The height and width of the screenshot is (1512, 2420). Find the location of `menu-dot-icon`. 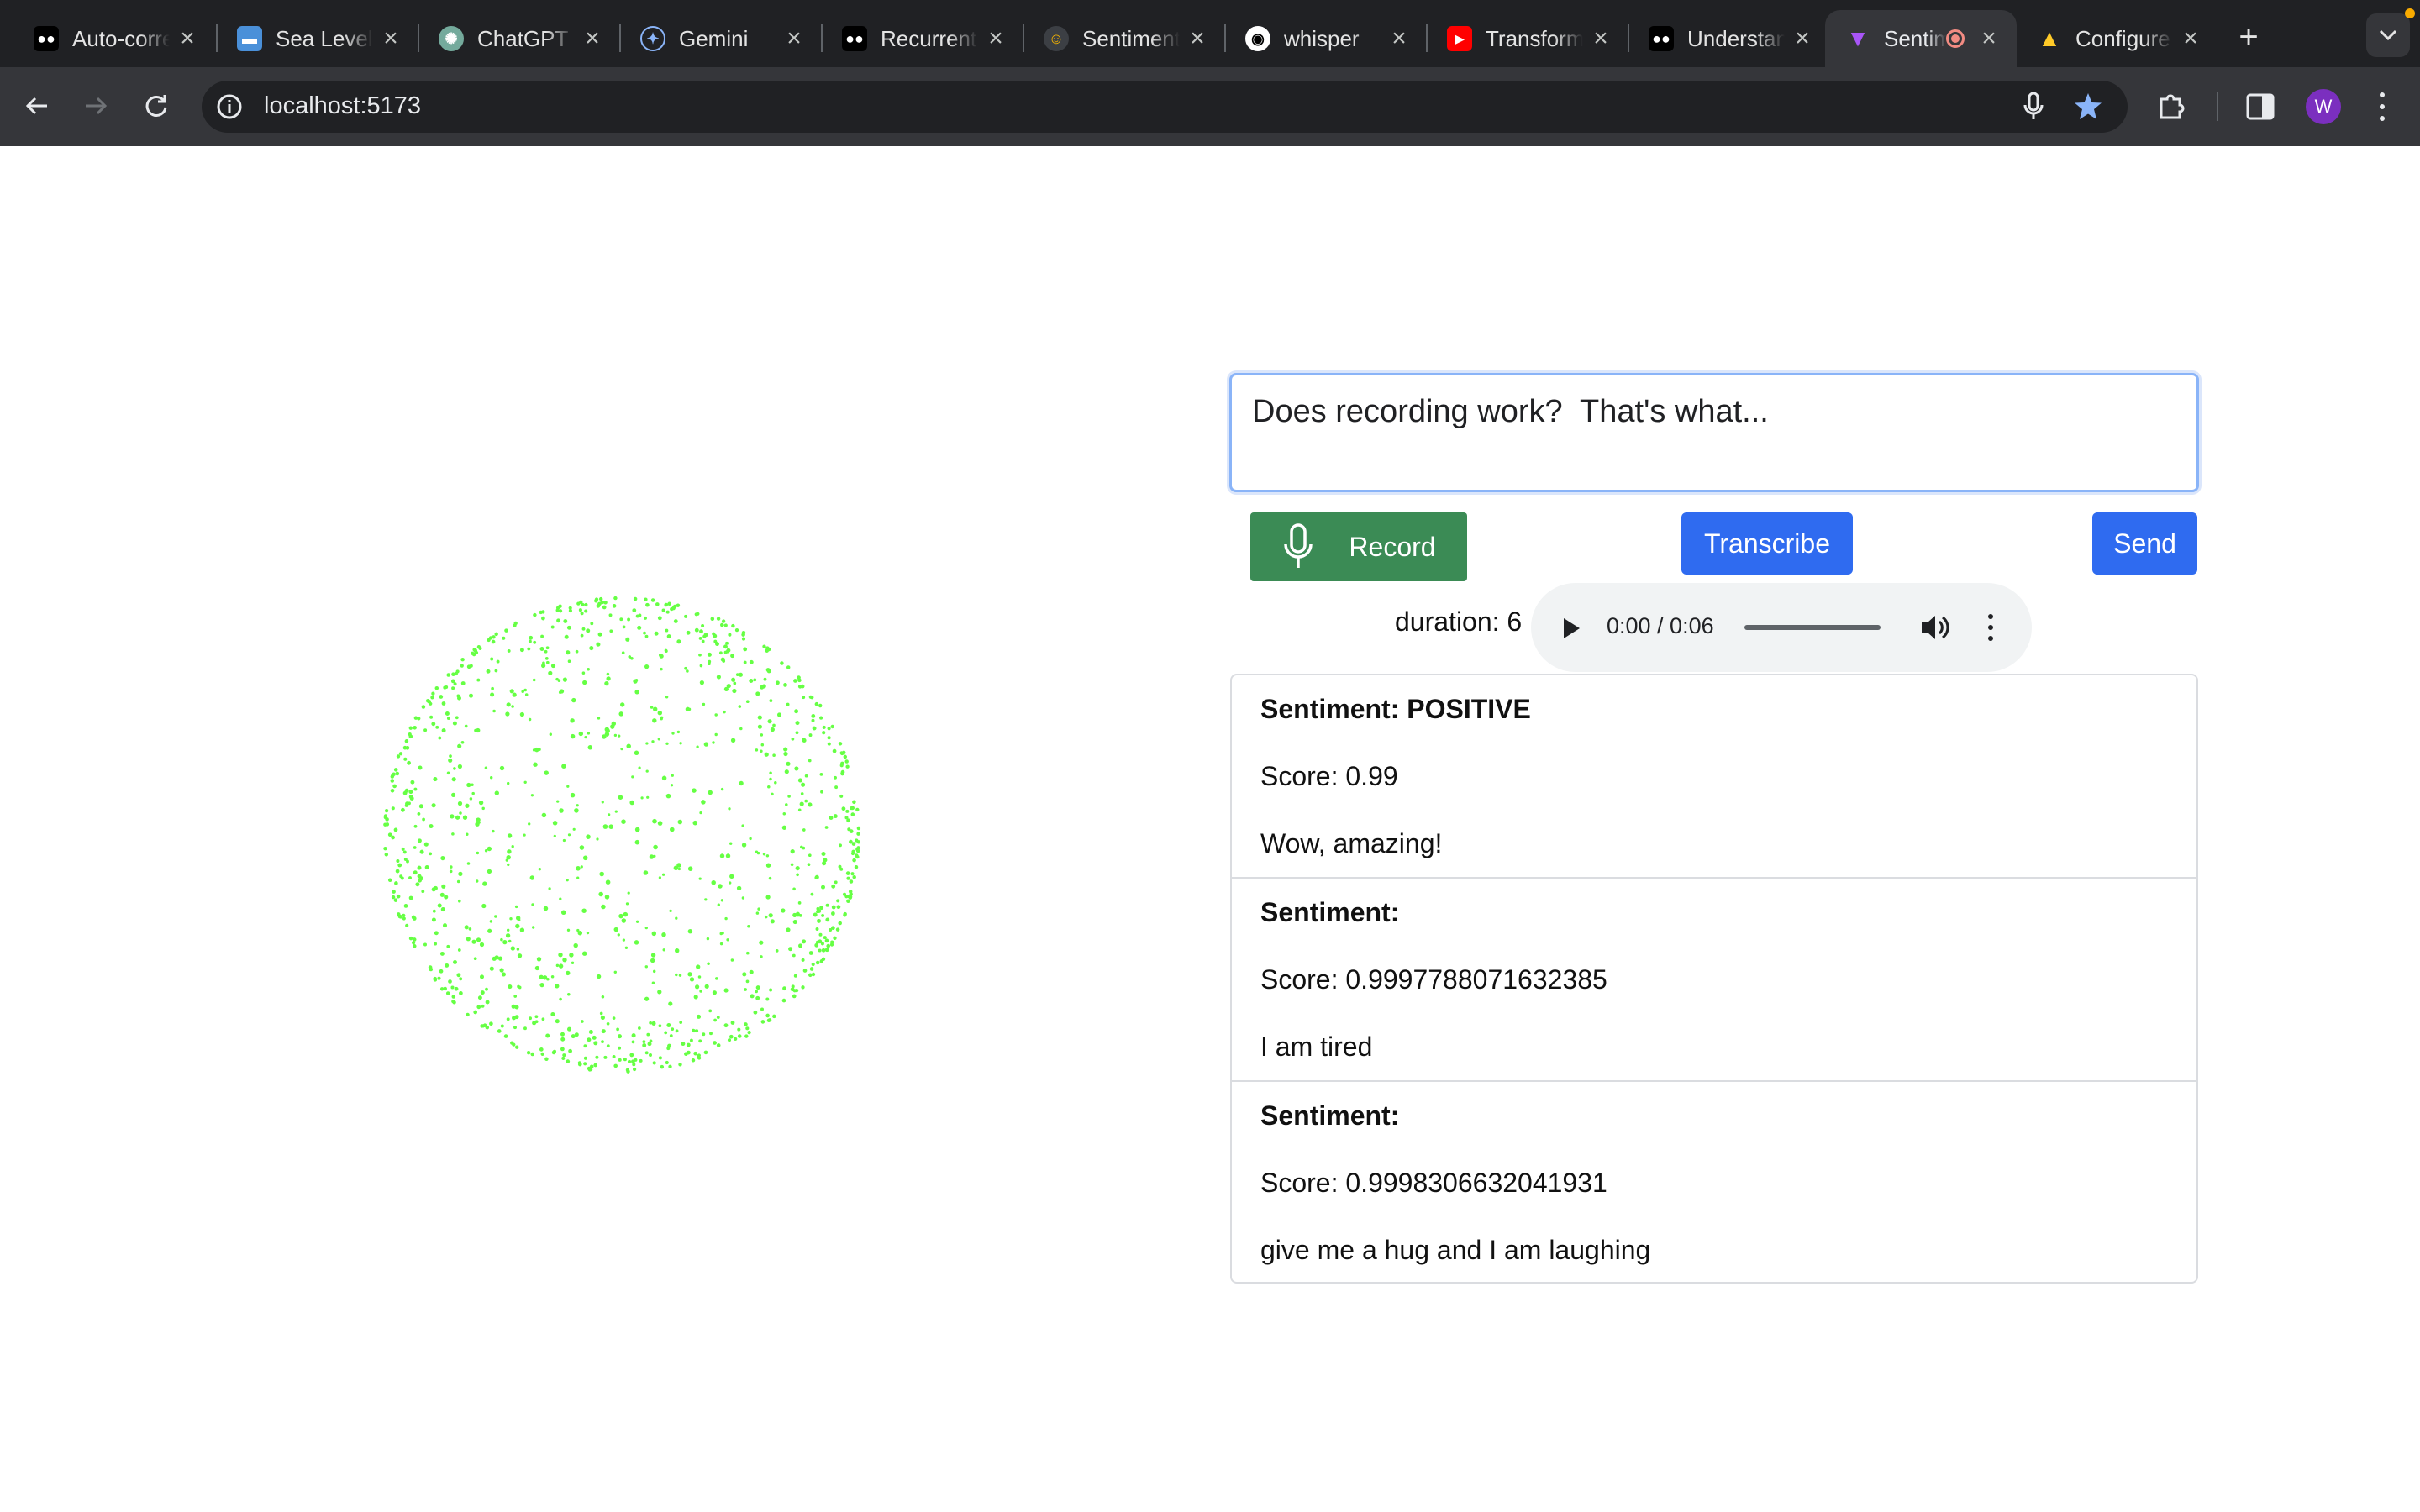

menu-dot-icon is located at coordinates (2383, 106).